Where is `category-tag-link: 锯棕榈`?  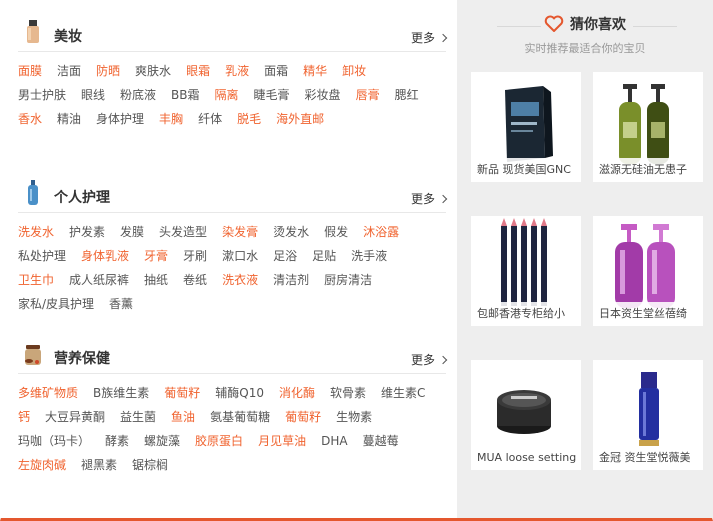
category-tag-link: 锯棕榈 is located at coordinates (150, 465).